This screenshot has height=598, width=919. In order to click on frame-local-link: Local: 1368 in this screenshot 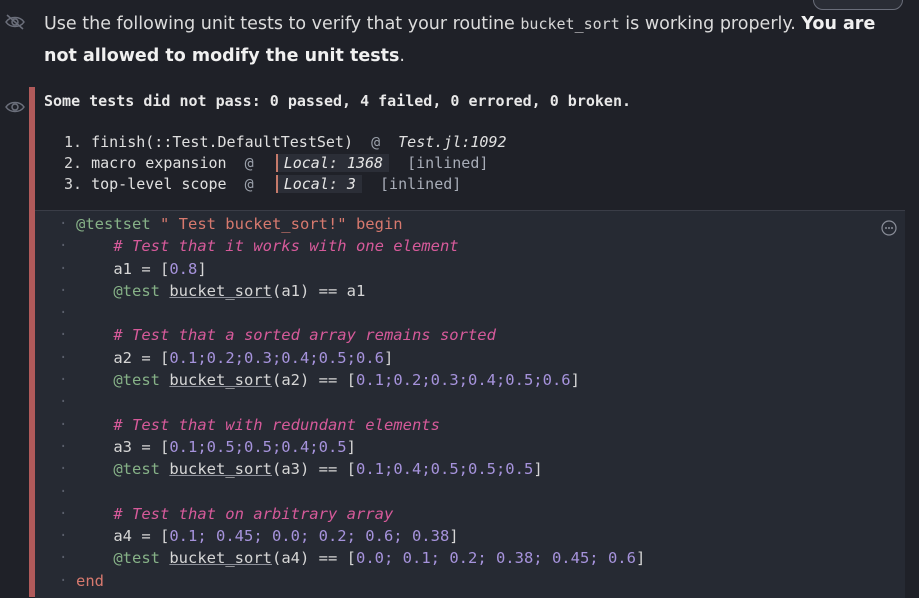, I will do `click(332, 163)`.